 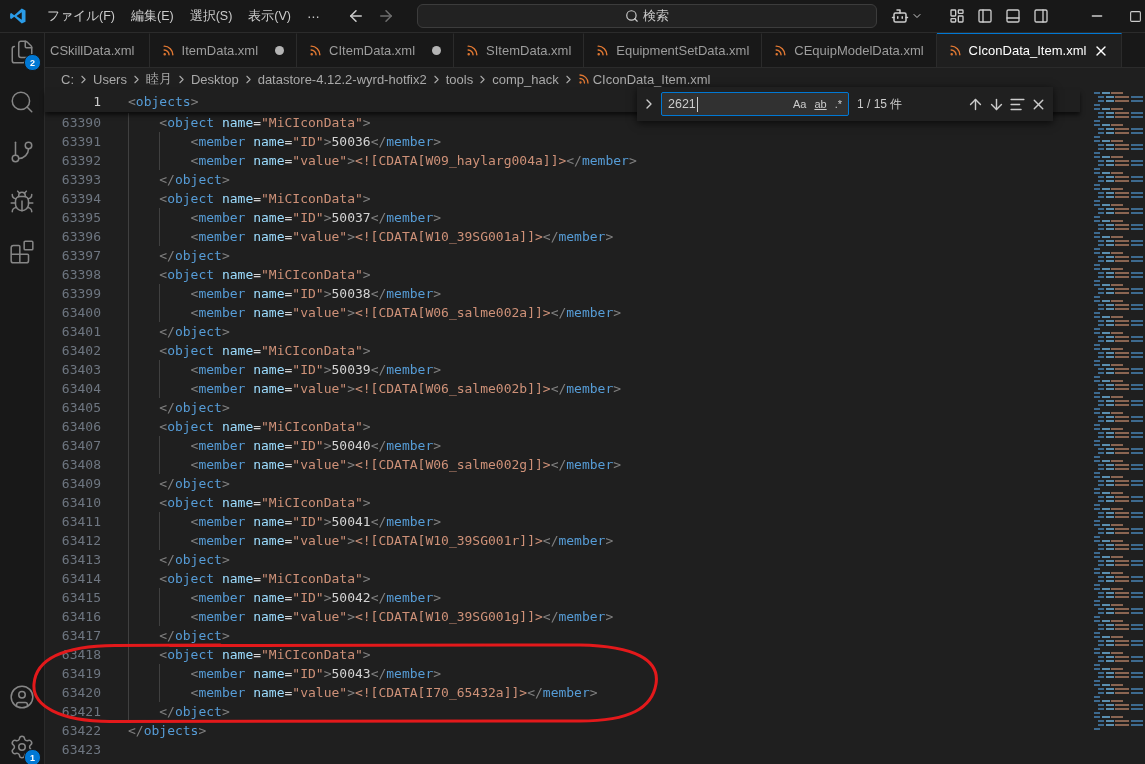 I want to click on line-number: 63390, so click(x=80, y=122).